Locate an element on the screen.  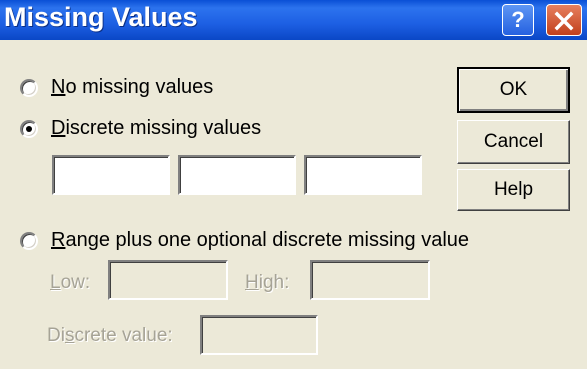
radio-discrete-missing-values-circle is located at coordinates (29, 128).